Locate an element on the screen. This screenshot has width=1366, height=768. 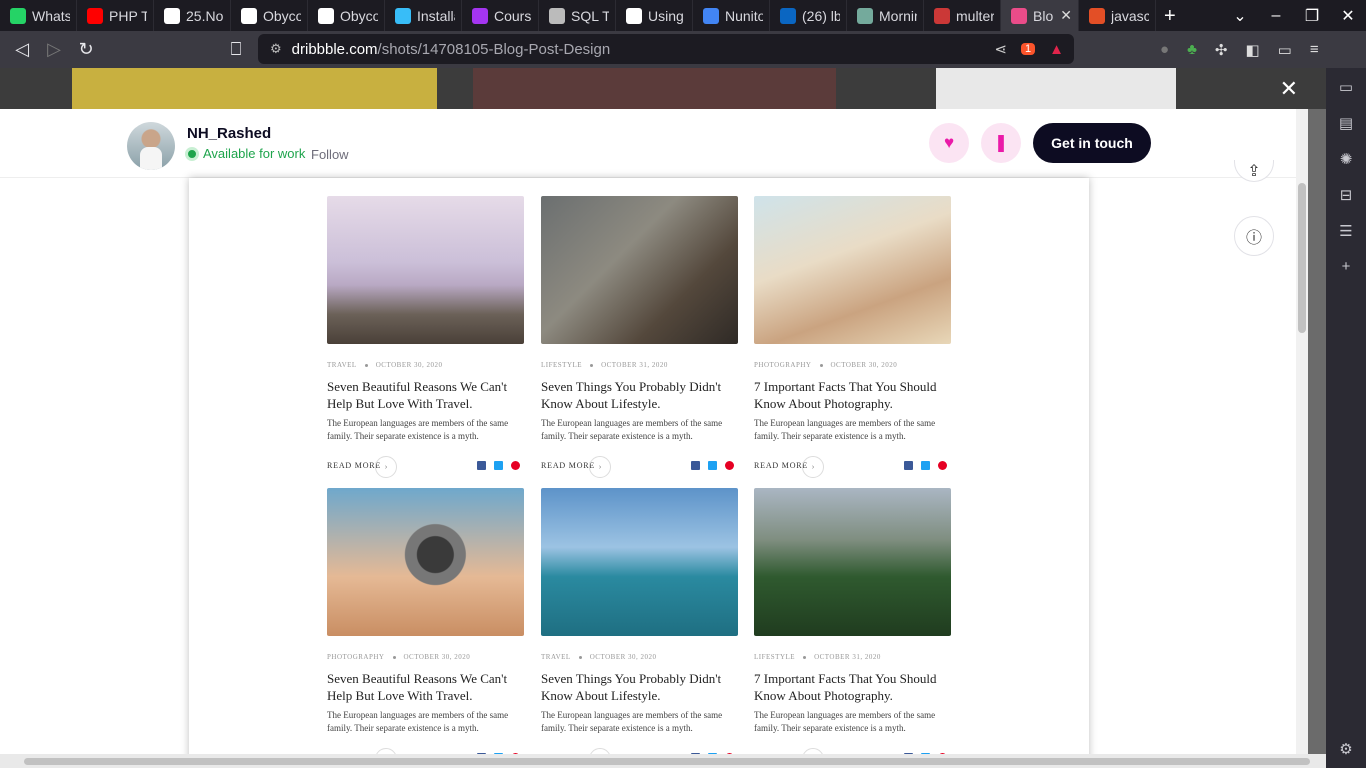
tab-0: Whats is located at coordinates (38, 15).